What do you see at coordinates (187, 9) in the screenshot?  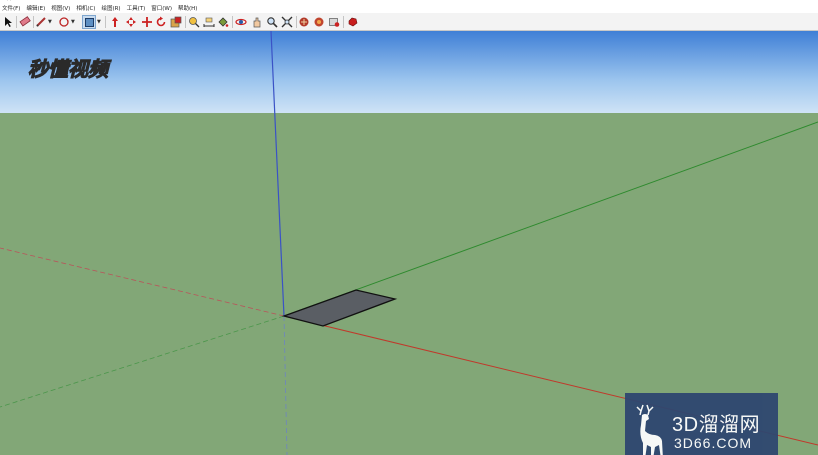 I see `menu-help: 帮助(H)` at bounding box center [187, 9].